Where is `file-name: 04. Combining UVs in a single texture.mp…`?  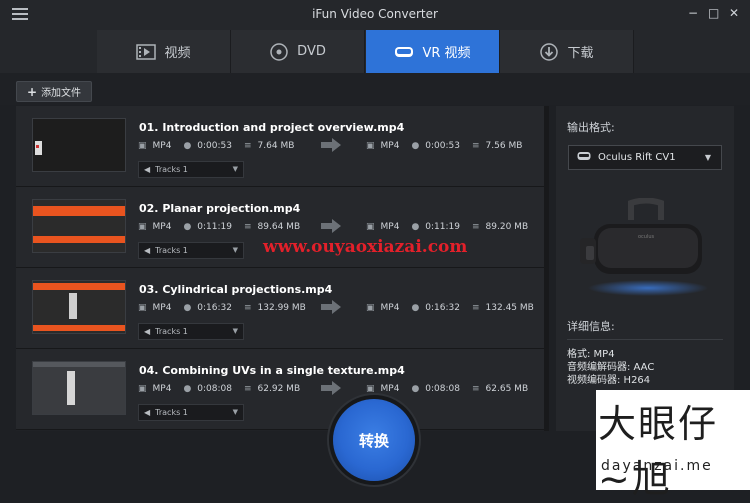 file-name: 04. Combining UVs in a single texture.mp… is located at coordinates (272, 370).